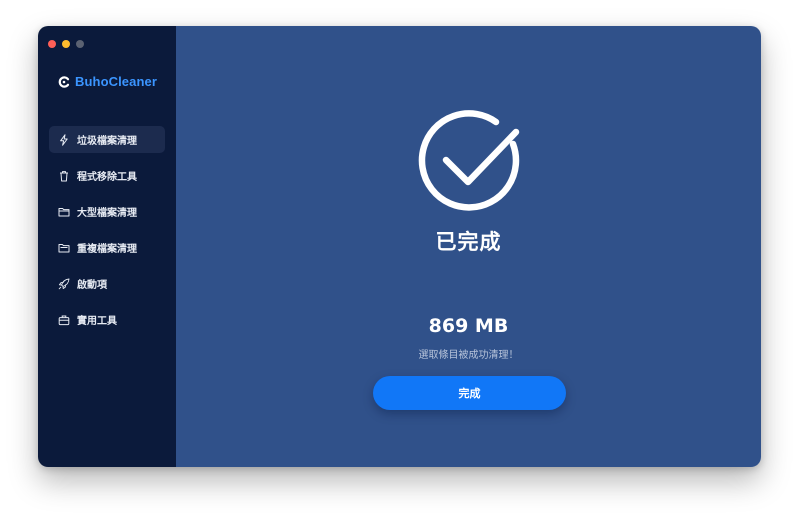 This screenshot has height=518, width=800. I want to click on done-button: 完成, so click(469, 393).